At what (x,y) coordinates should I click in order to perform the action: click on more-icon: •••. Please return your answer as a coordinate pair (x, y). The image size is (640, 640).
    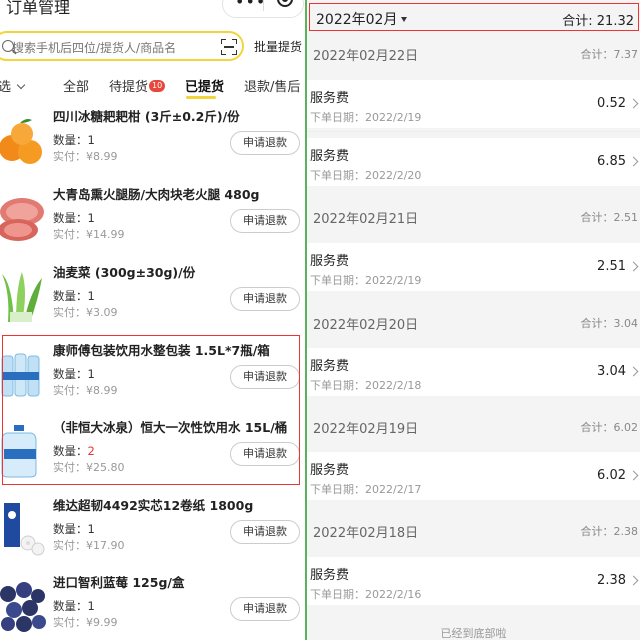
    Looking at the image, I should click on (250, 5).